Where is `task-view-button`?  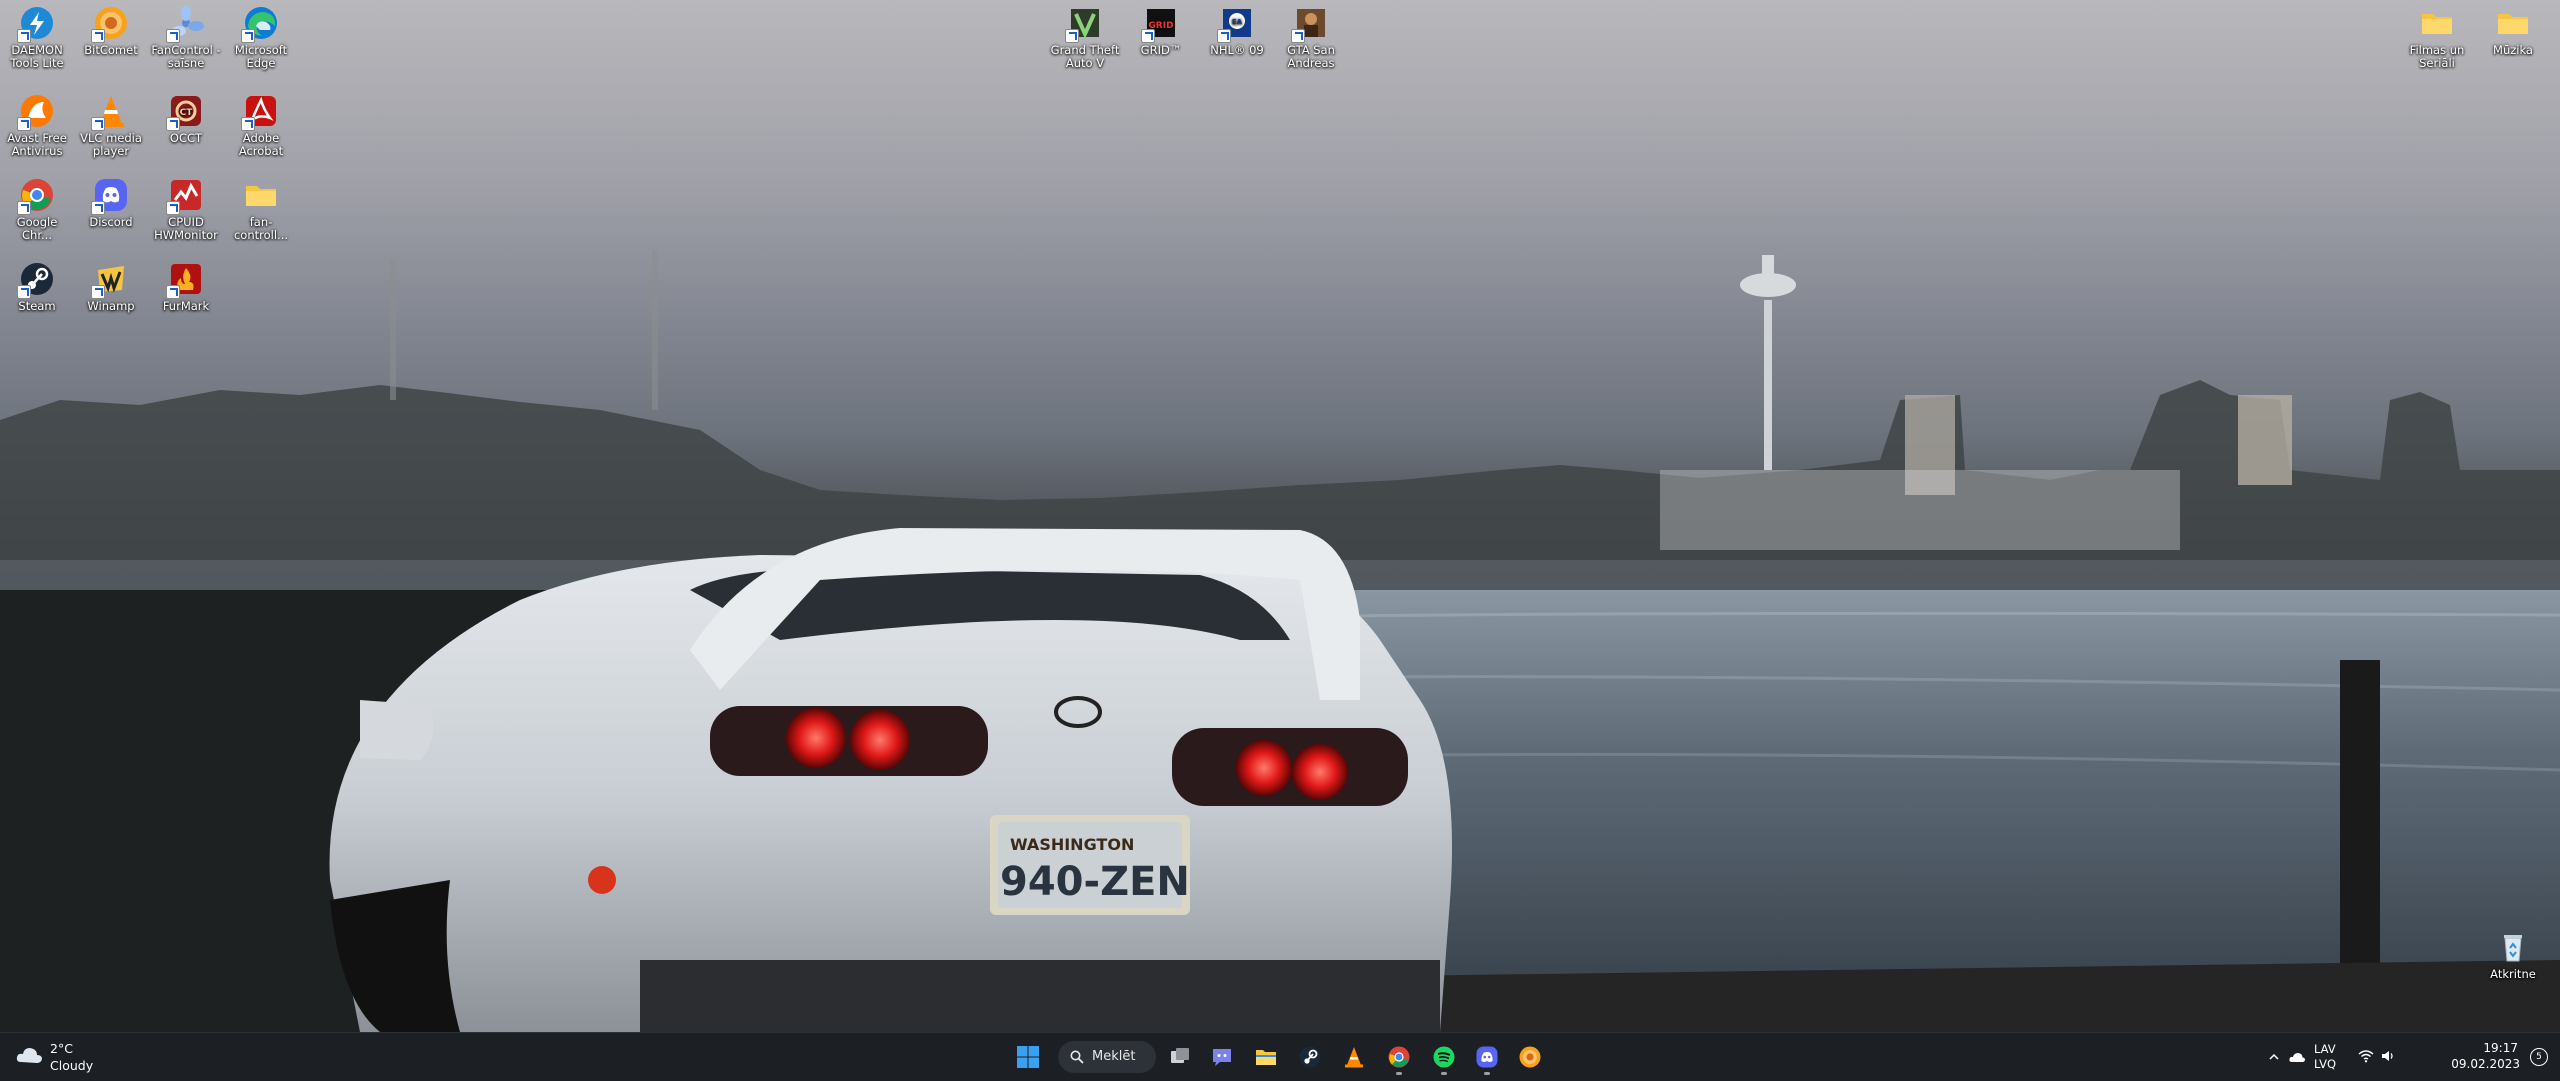
task-view-button is located at coordinates (1180, 1057).